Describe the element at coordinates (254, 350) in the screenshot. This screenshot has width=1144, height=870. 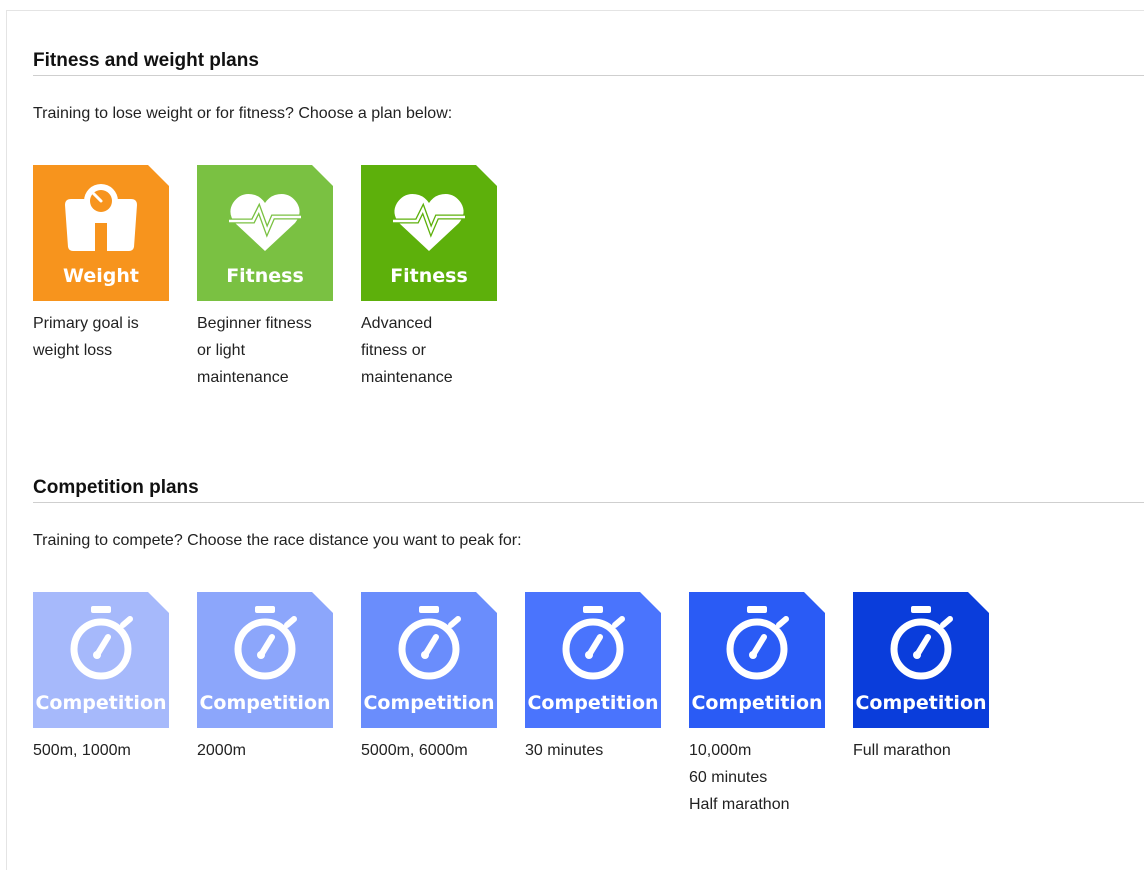
I see `plan-description: Beginner fitness or light maintenance` at that location.